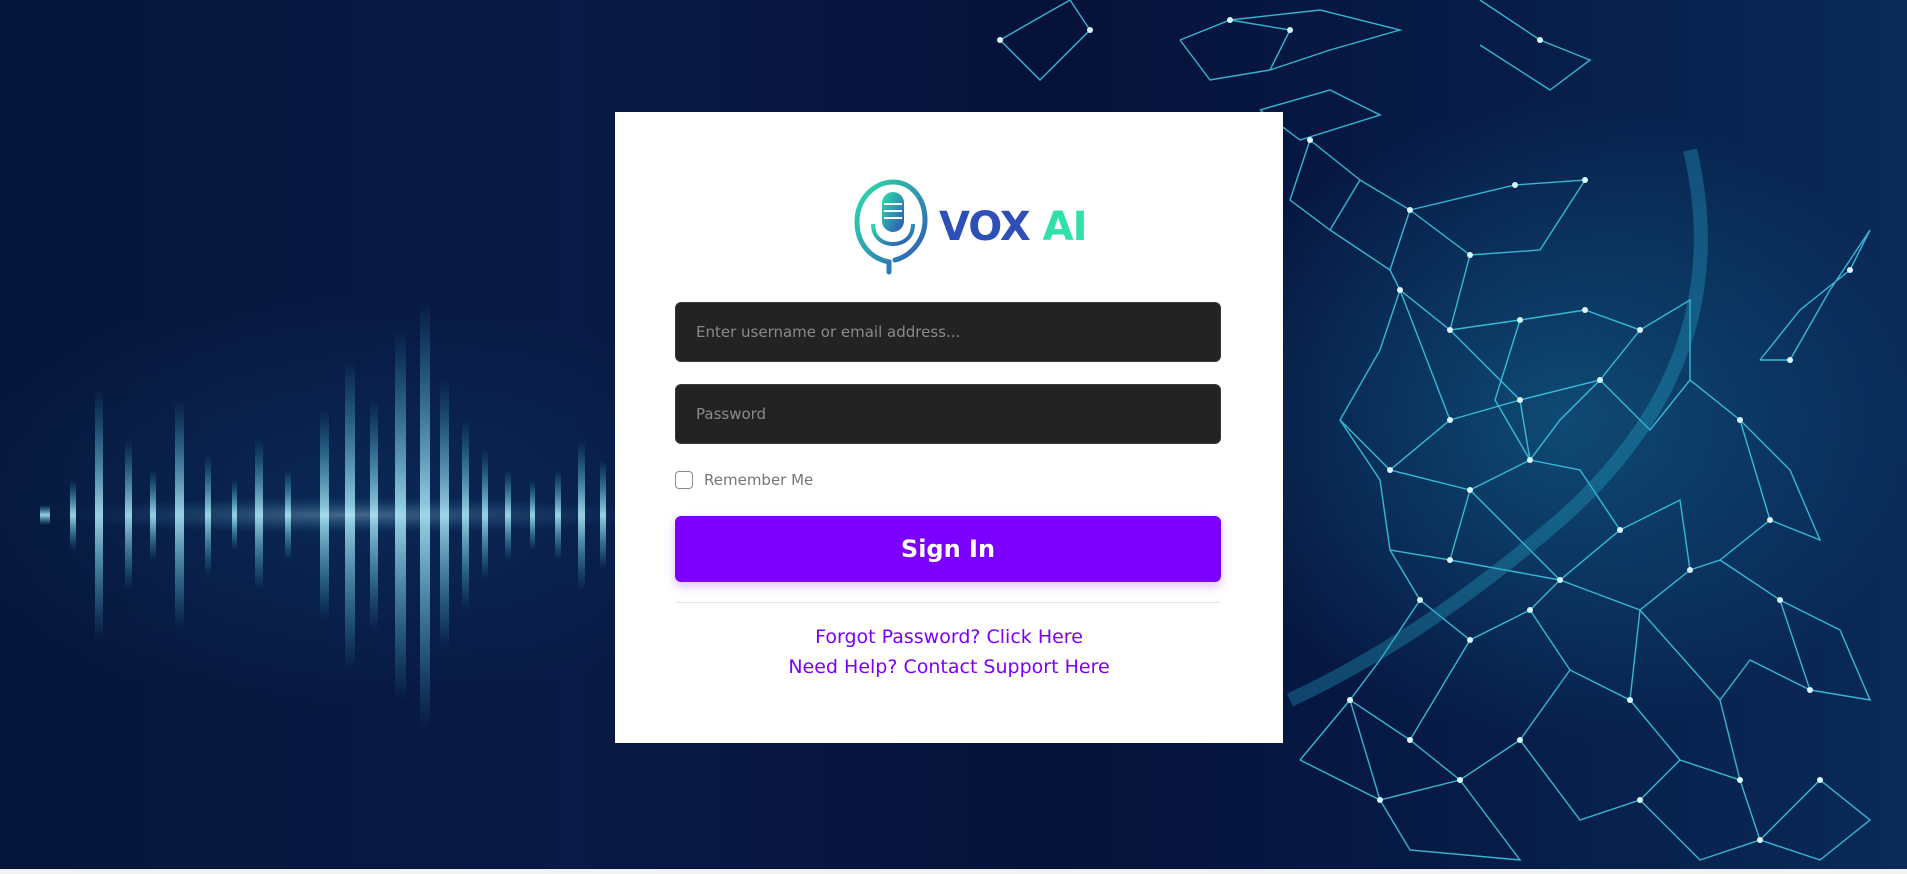 Image resolution: width=1907 pixels, height=874 pixels. I want to click on remember-me-checkbox, so click(684, 480).